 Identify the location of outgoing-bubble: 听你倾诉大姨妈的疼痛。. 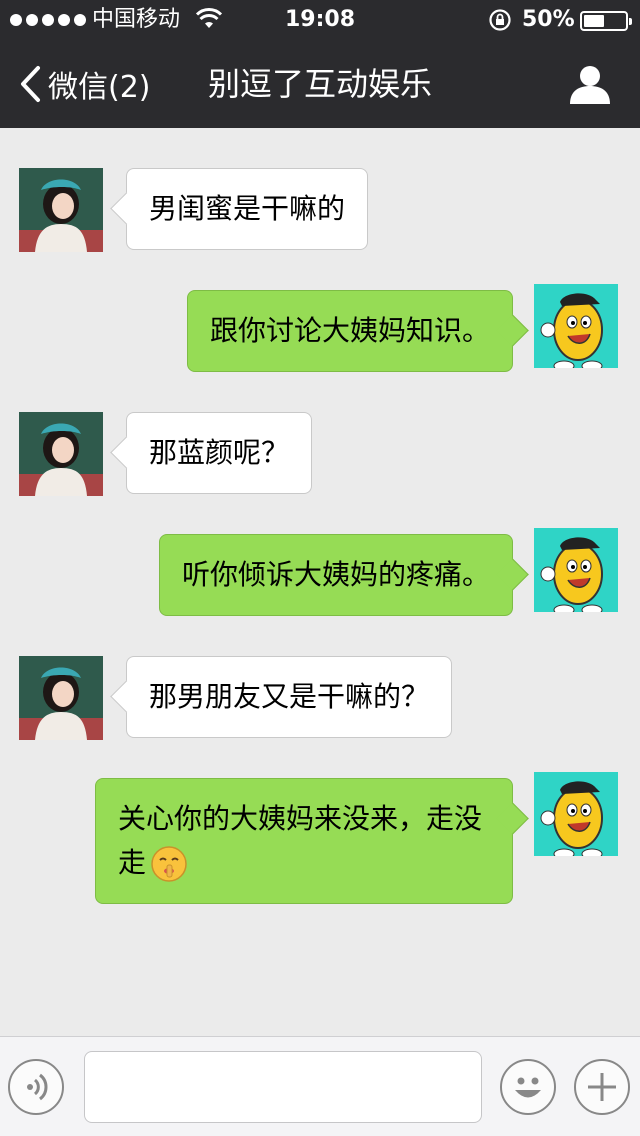
(335, 575).